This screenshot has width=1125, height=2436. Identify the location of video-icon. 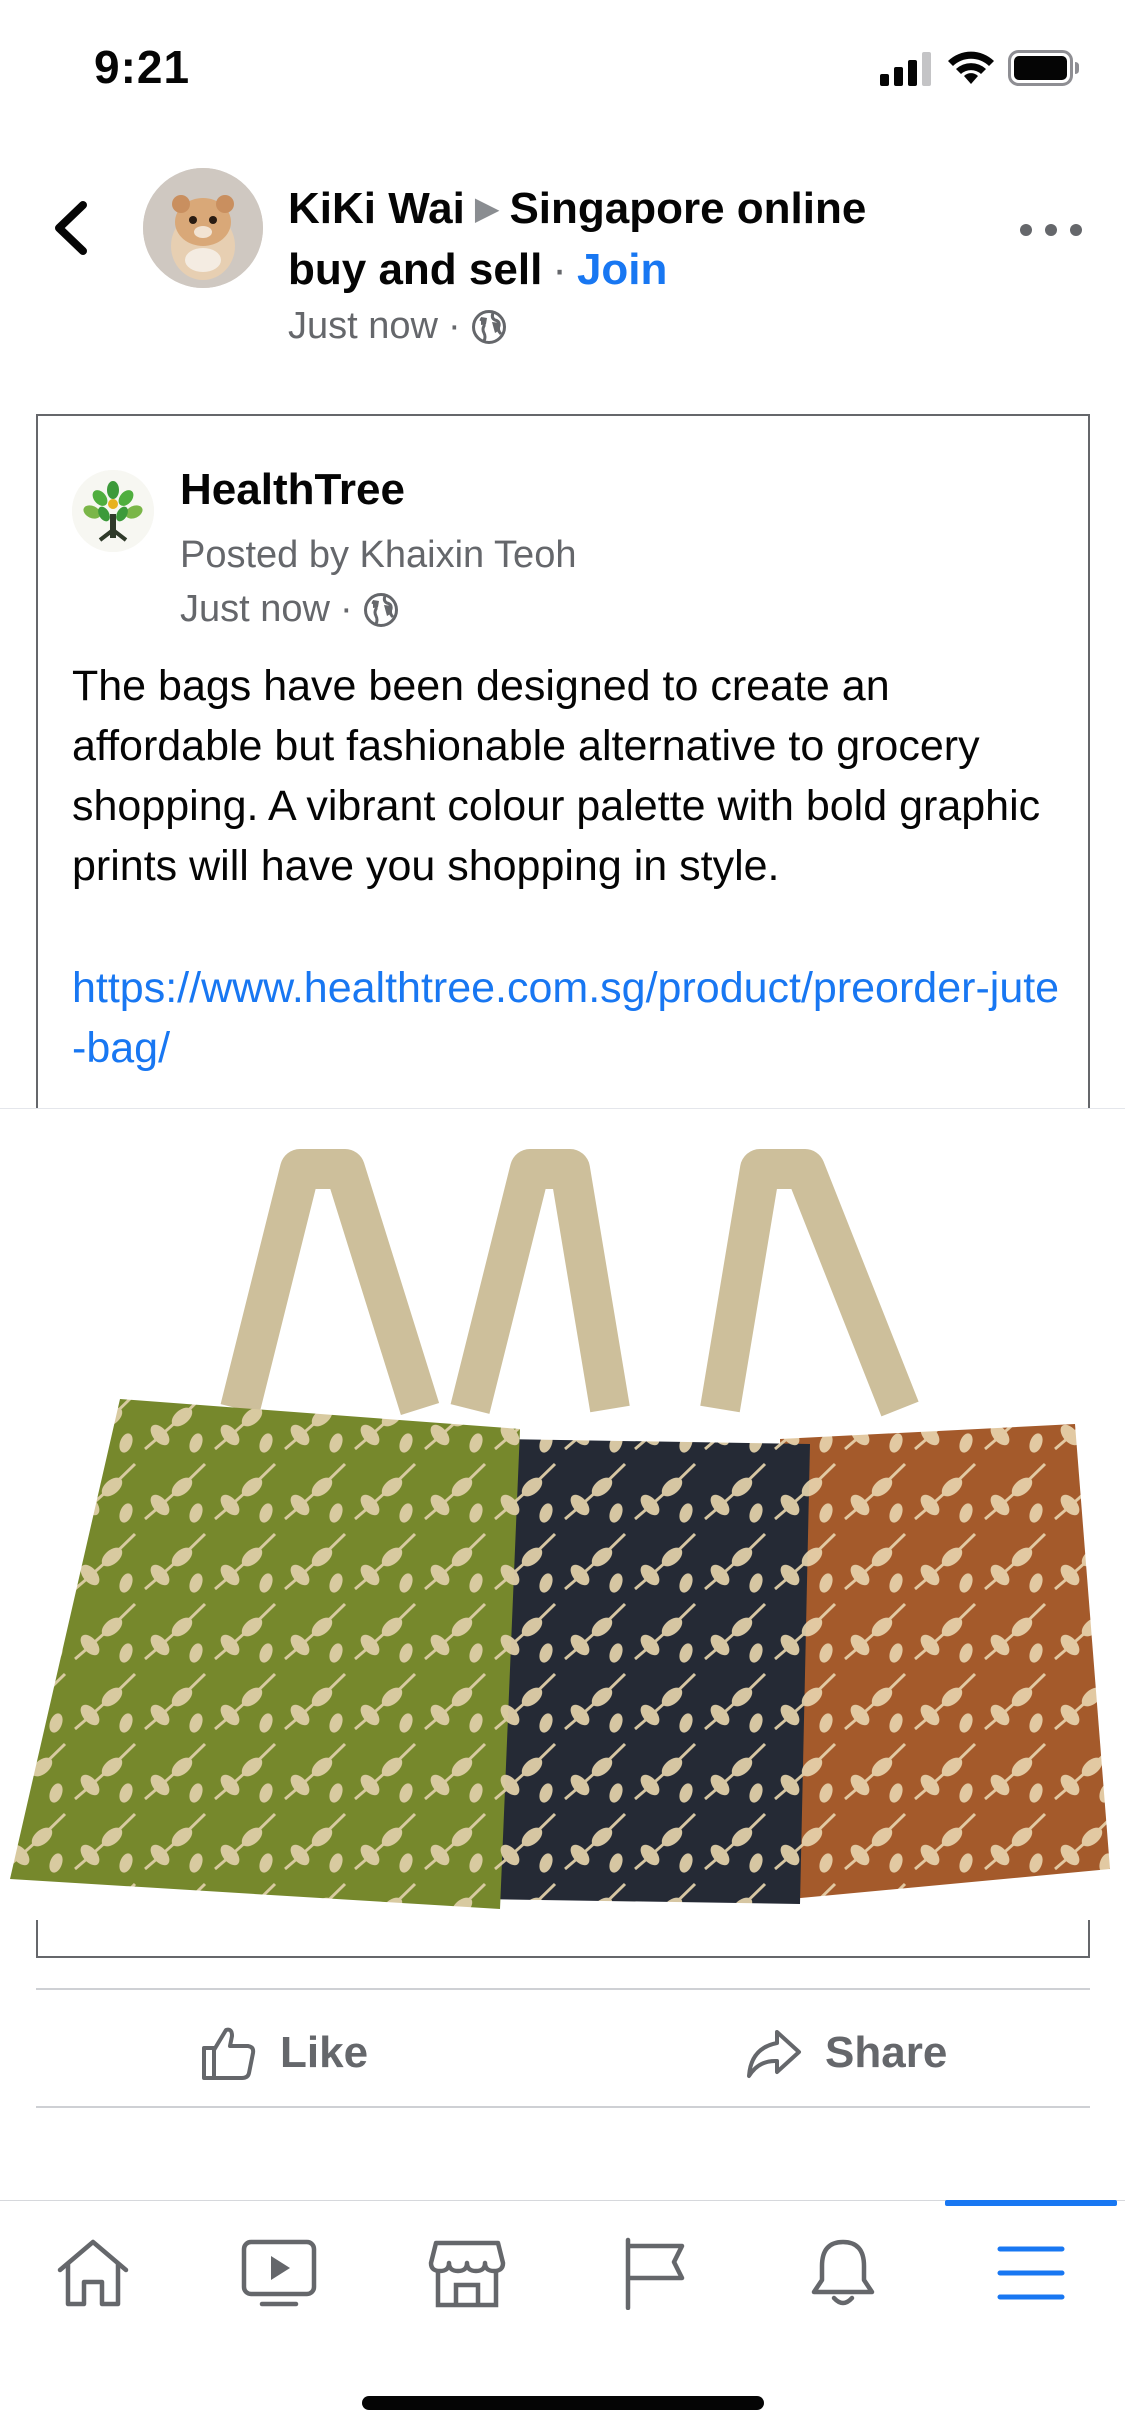
(279, 2273).